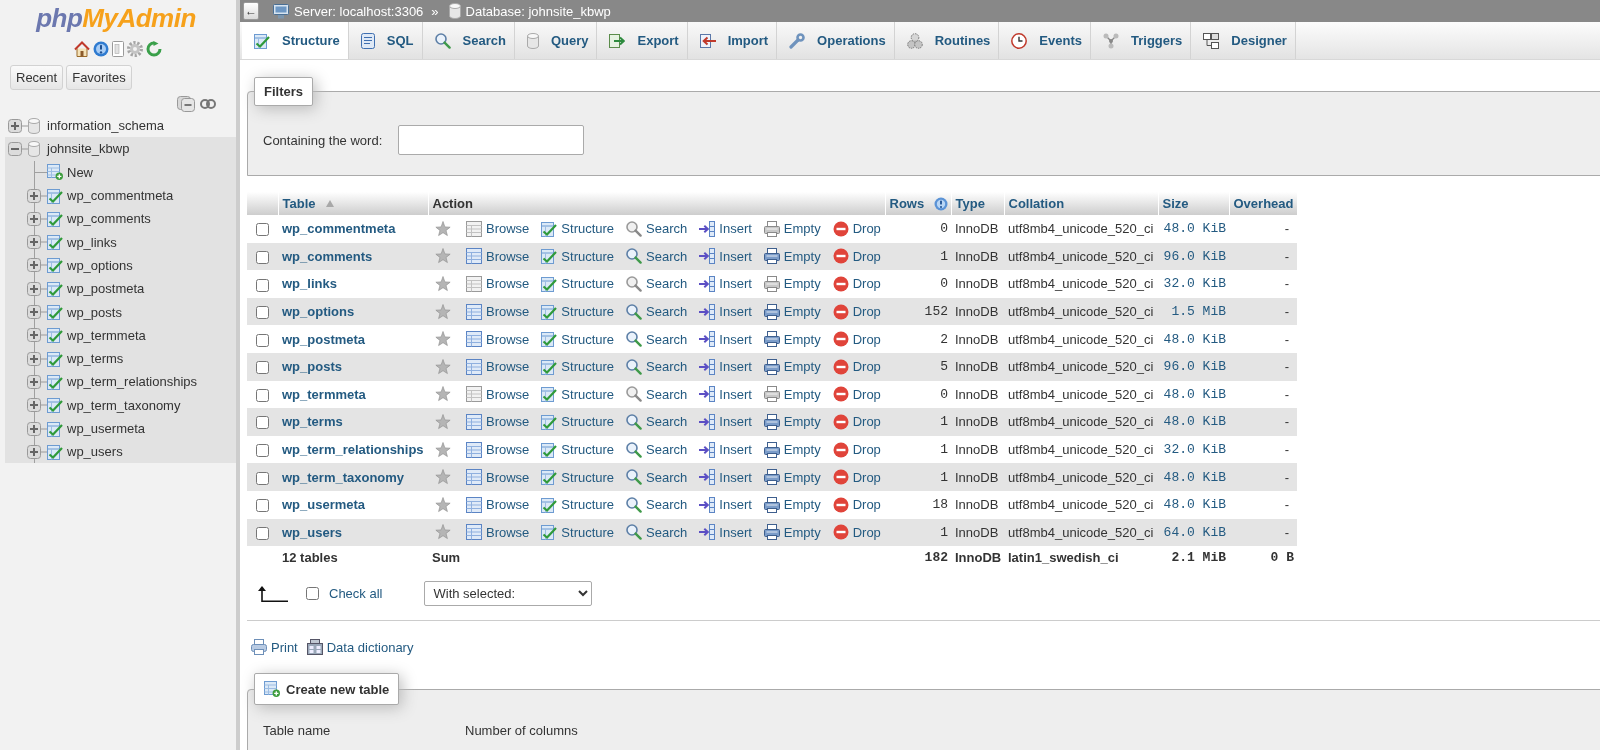  What do you see at coordinates (508, 594) in the screenshot?
I see `with-selected-dropdown: With selected:` at bounding box center [508, 594].